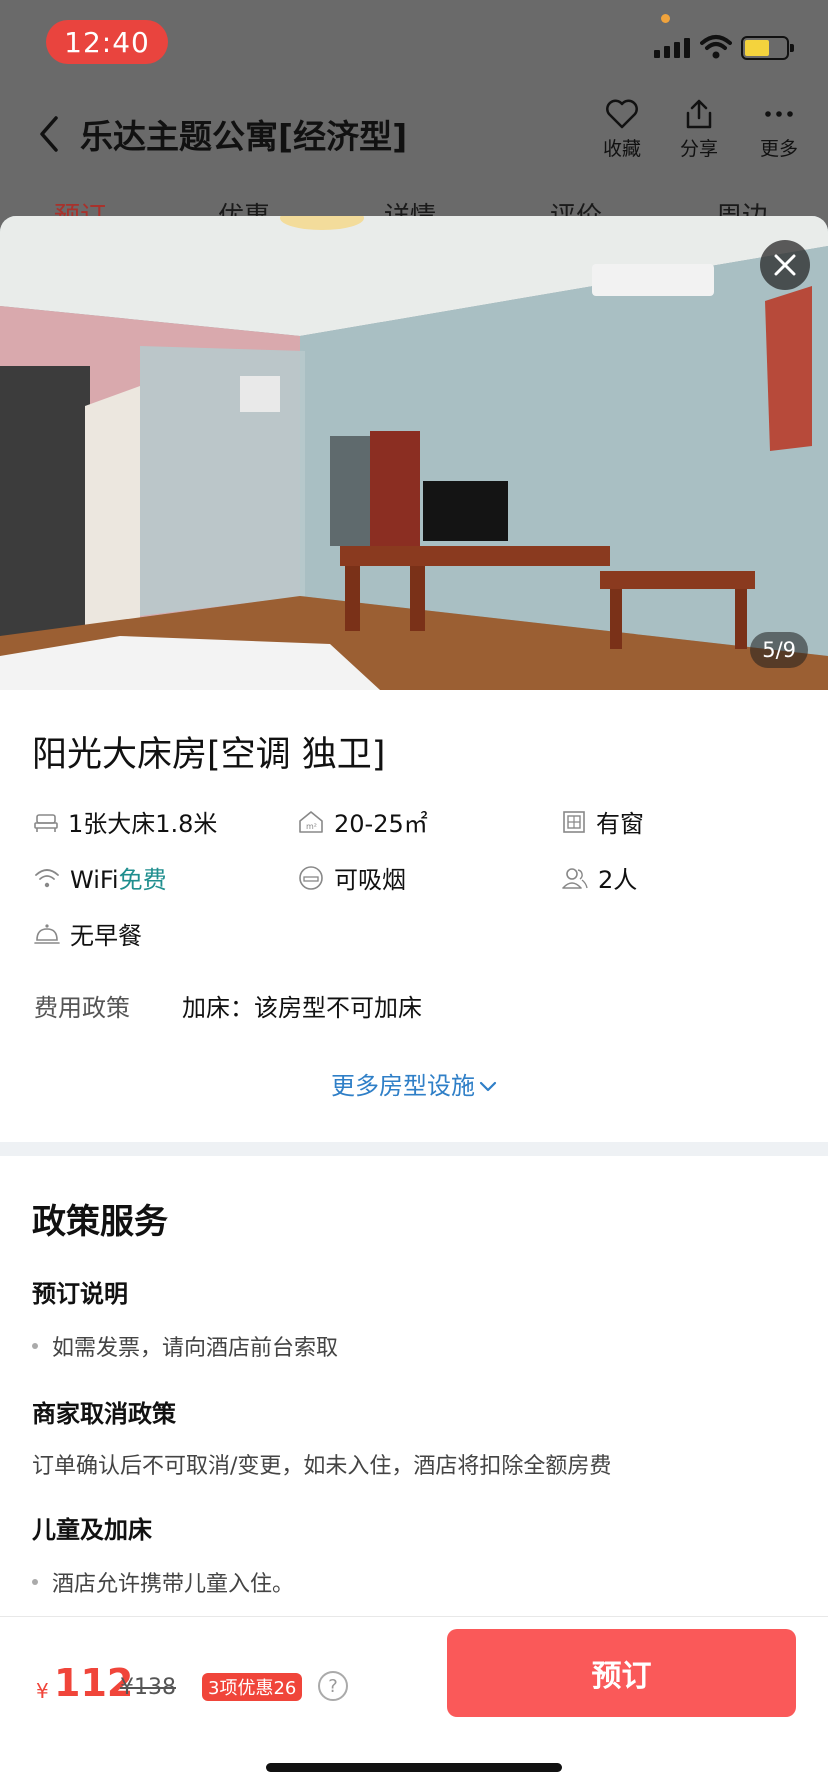 The height and width of the screenshot is (1792, 828). What do you see at coordinates (414, 1767) in the screenshot?
I see `home-indicator` at bounding box center [414, 1767].